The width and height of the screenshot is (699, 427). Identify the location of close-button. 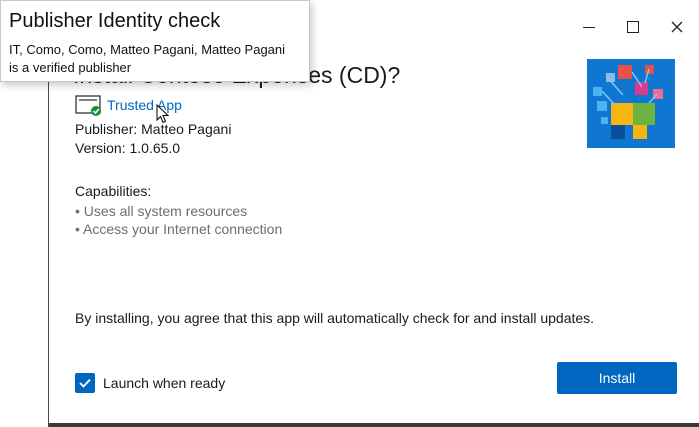
(677, 27).